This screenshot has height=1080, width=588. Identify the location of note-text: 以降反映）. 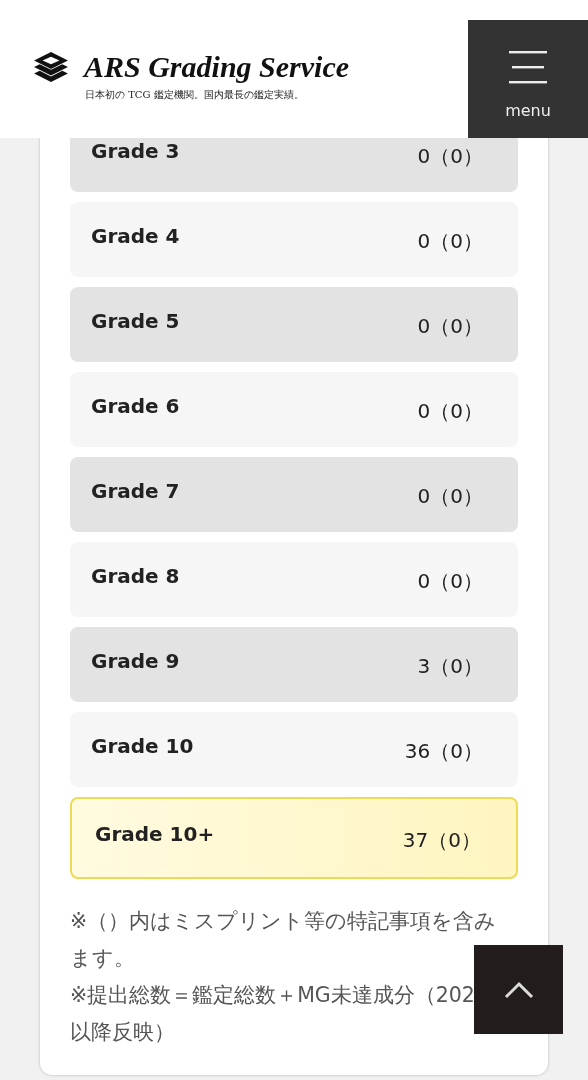
(122, 1032).